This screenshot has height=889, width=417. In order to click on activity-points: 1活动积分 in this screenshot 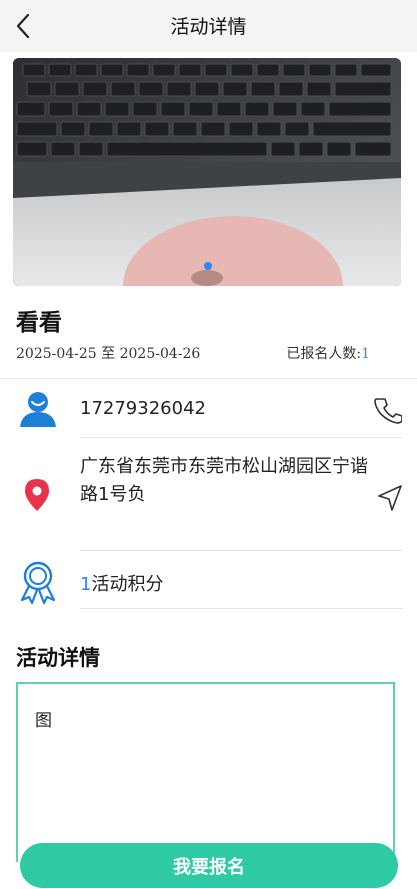, I will do `click(121, 583)`.